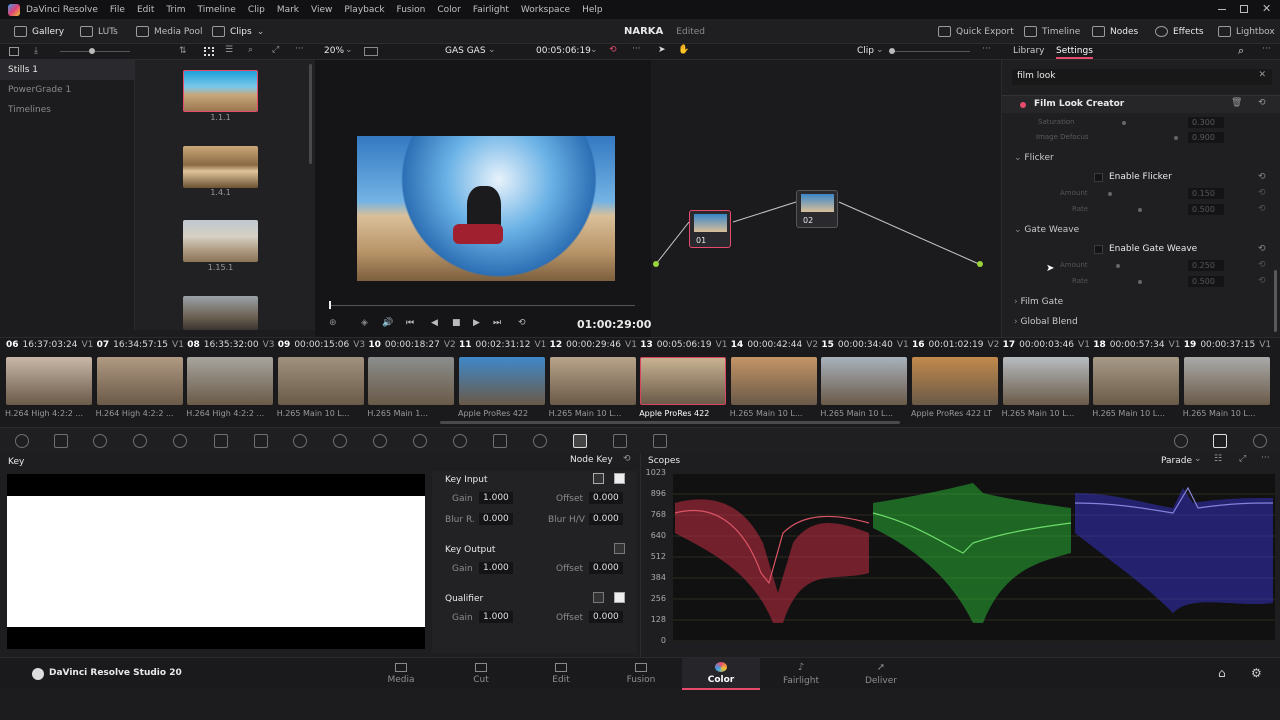  I want to click on timecode-display: 00:05:06:19, so click(563, 51).